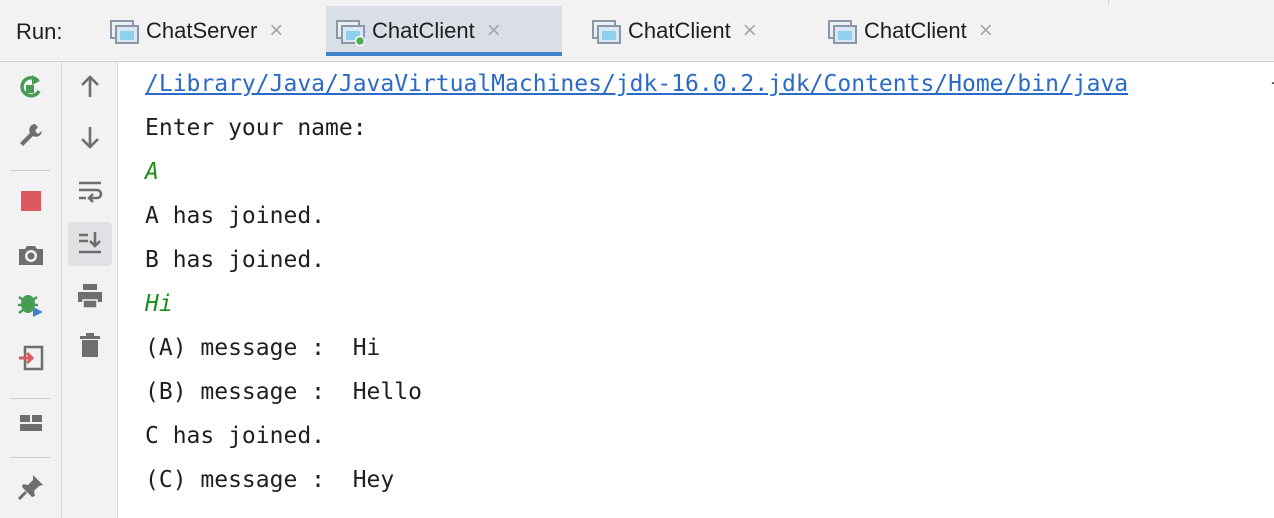 Image resolution: width=1274 pixels, height=518 pixels. I want to click on console-line: (C) message : Hey, so click(270, 480).